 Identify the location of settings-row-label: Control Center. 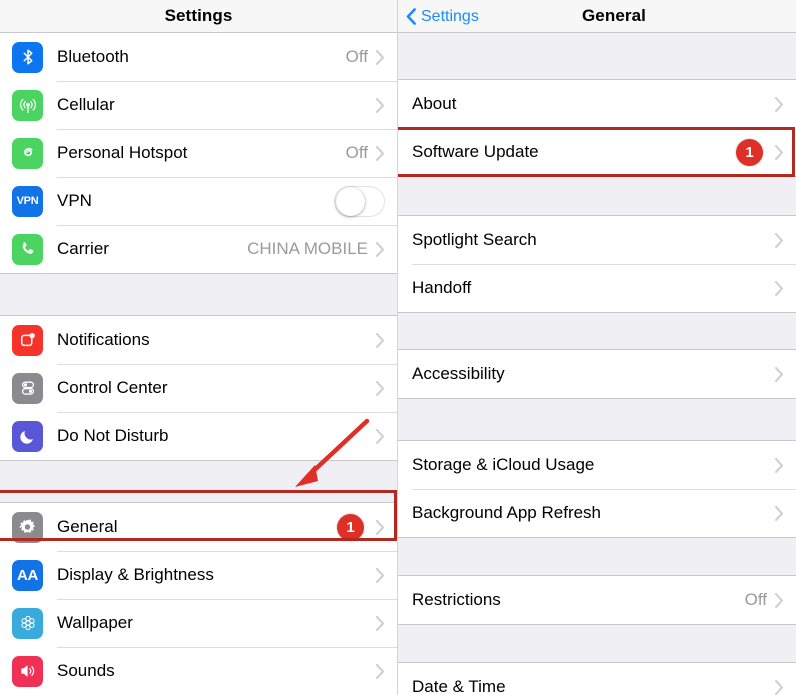
(112, 387).